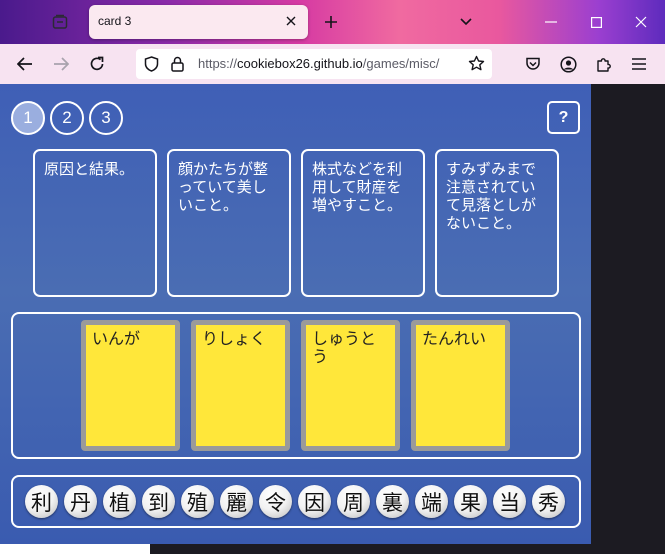 The image size is (665, 554). Describe the element at coordinates (75, 549) in the screenshot. I see `page-background-strip` at that location.